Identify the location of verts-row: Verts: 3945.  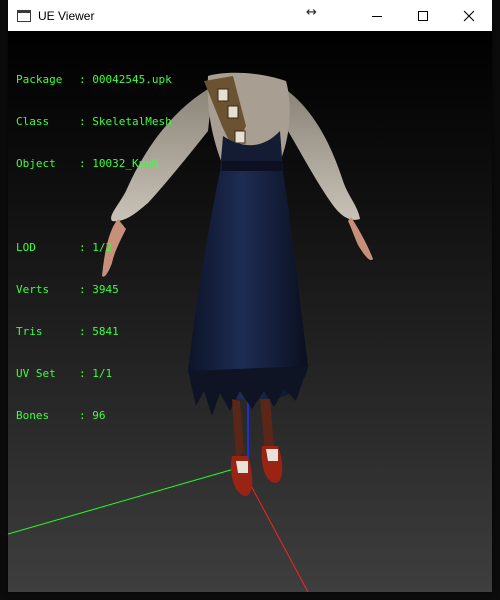
(67, 289).